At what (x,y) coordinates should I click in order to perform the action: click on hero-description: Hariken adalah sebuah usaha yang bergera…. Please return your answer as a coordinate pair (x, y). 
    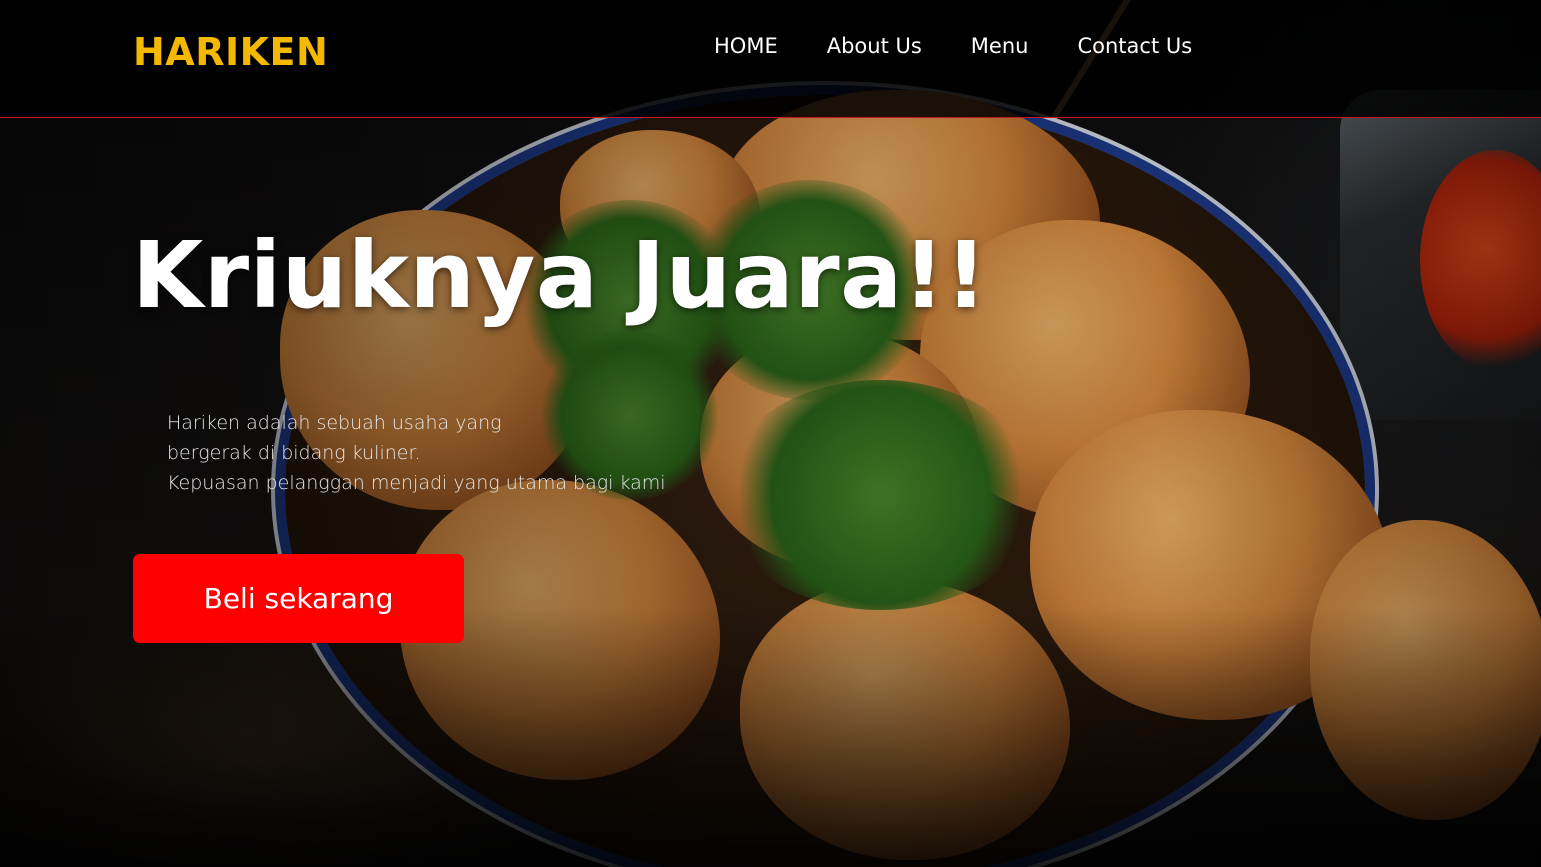
    Looking at the image, I should click on (416, 453).